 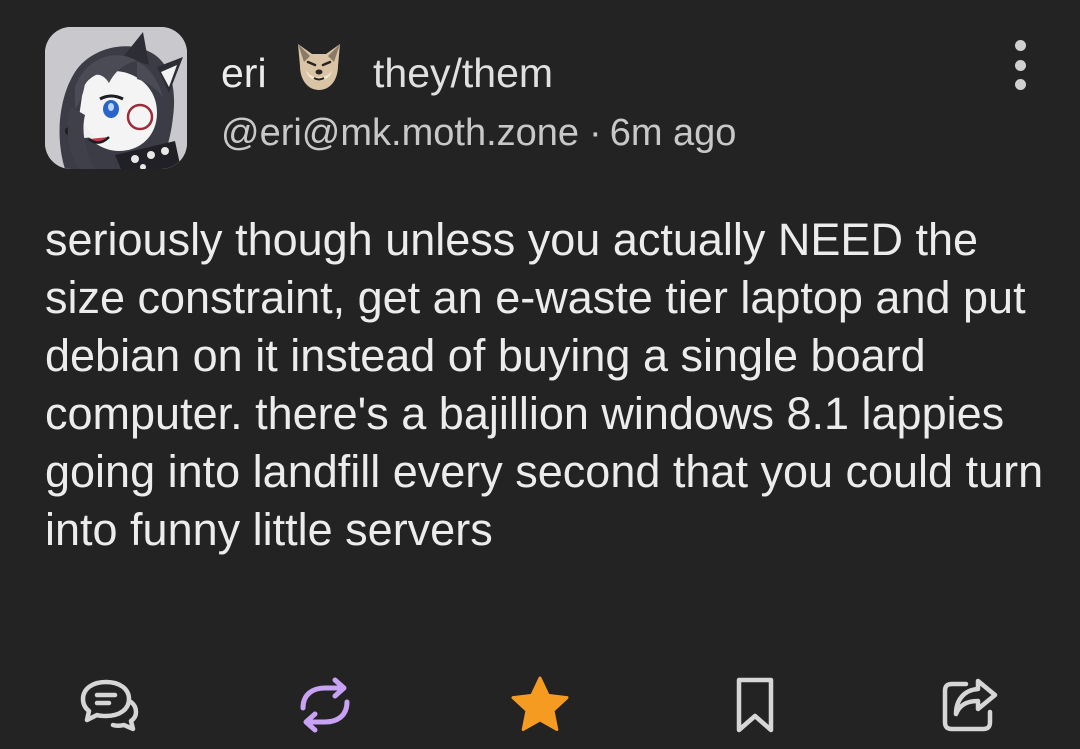 I want to click on avatar, so click(x=116, y=98).